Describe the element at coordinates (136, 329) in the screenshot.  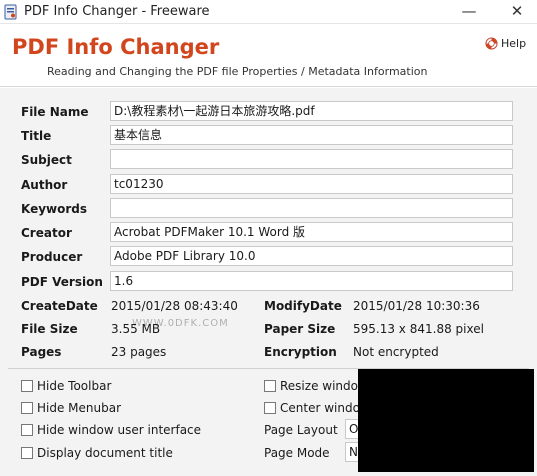
I see `file-size-value: 3.55 MB` at that location.